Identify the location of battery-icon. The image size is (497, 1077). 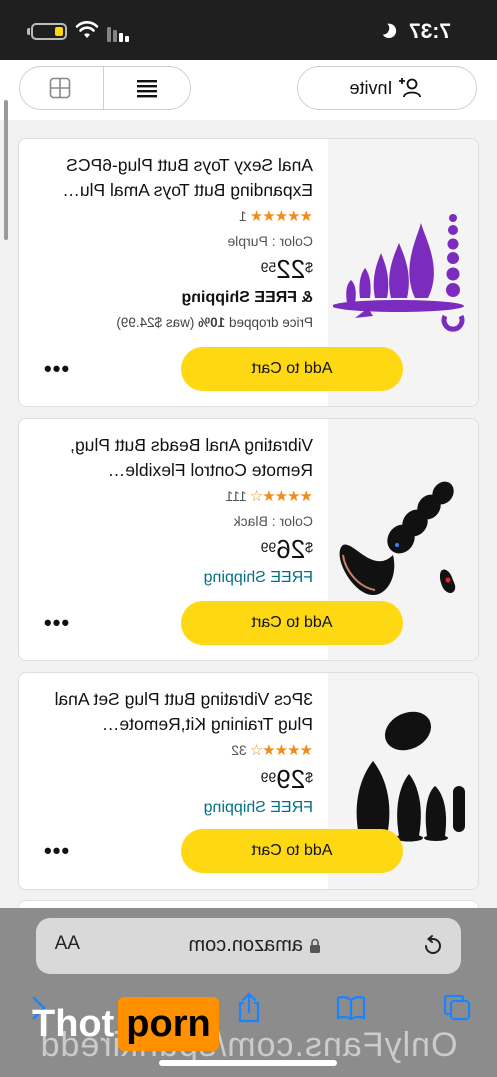
(49, 31).